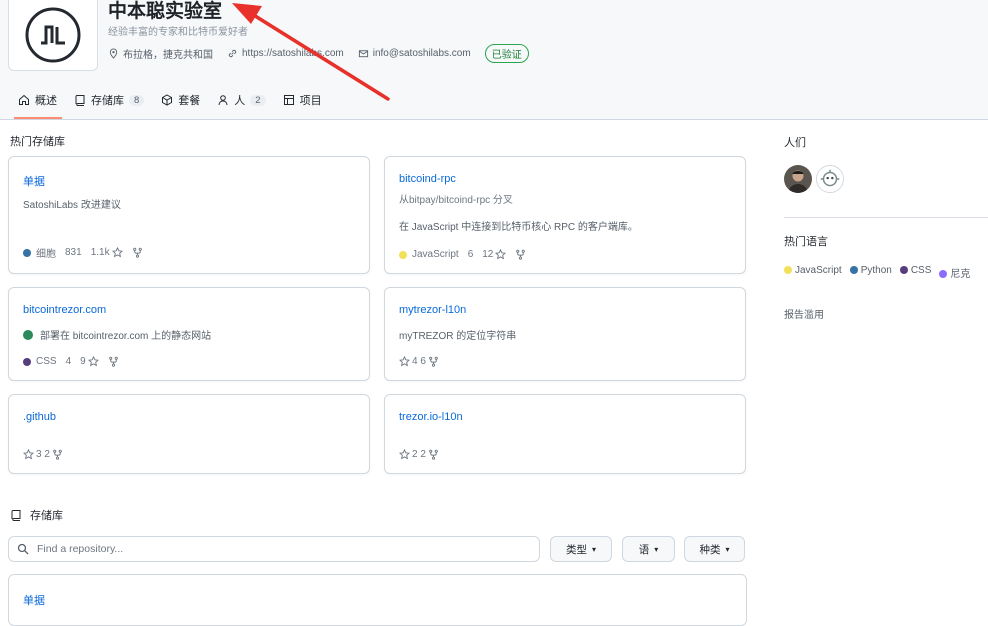  I want to click on mail-icon, so click(363, 54).